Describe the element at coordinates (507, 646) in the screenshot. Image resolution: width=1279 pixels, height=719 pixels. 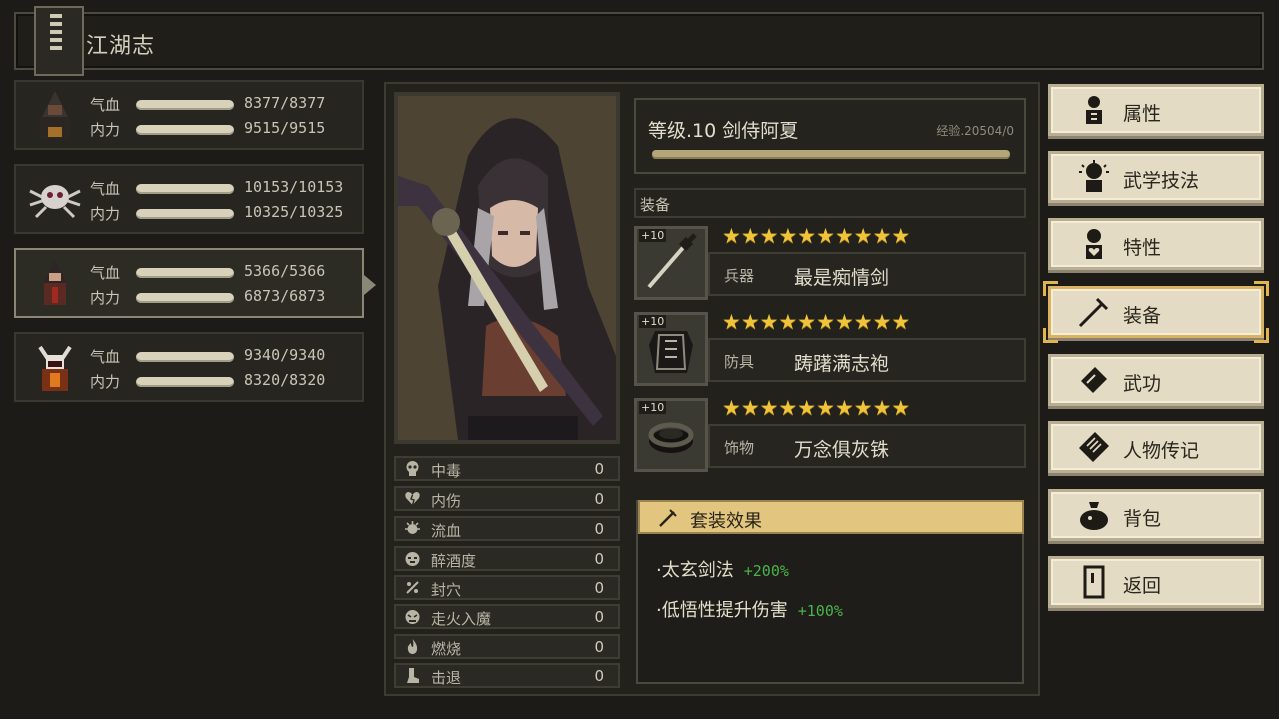
I see `status-row: 燃烧 0` at that location.